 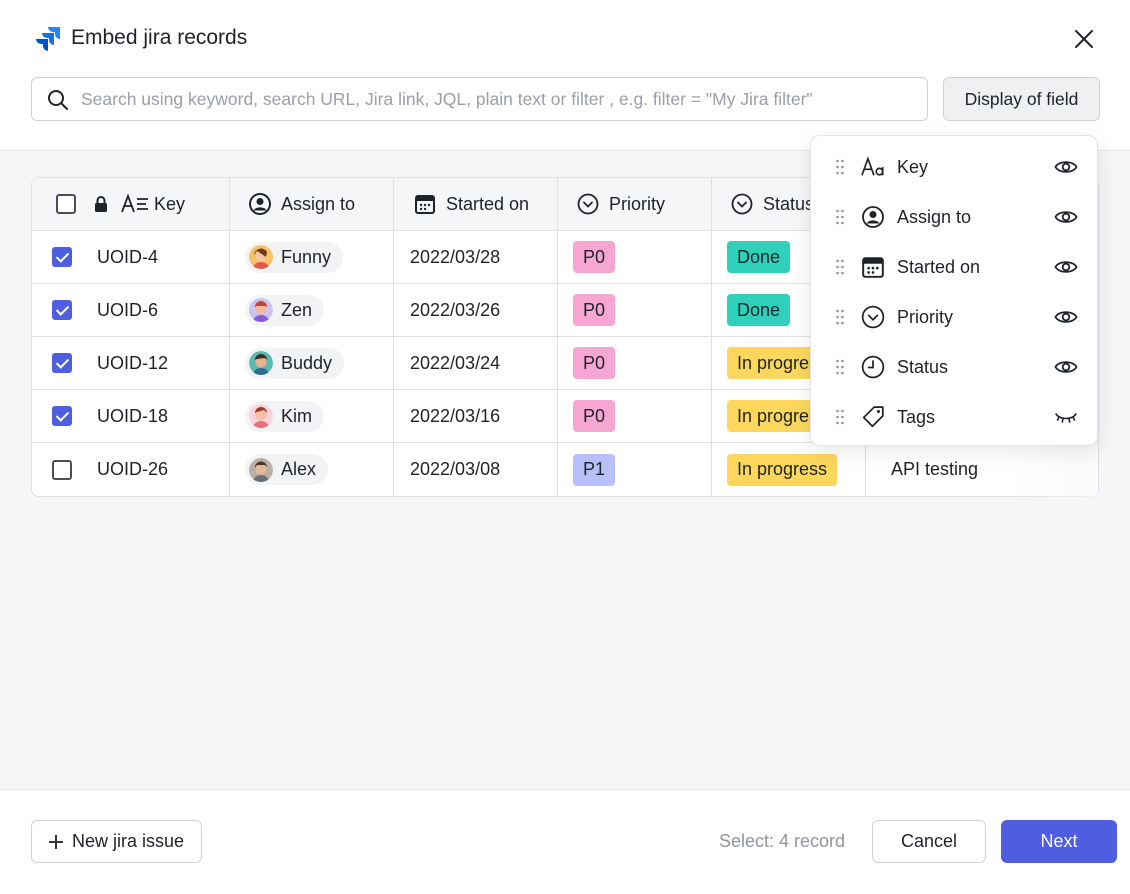 I want to click on eye-closed-icon, so click(x=1066, y=417).